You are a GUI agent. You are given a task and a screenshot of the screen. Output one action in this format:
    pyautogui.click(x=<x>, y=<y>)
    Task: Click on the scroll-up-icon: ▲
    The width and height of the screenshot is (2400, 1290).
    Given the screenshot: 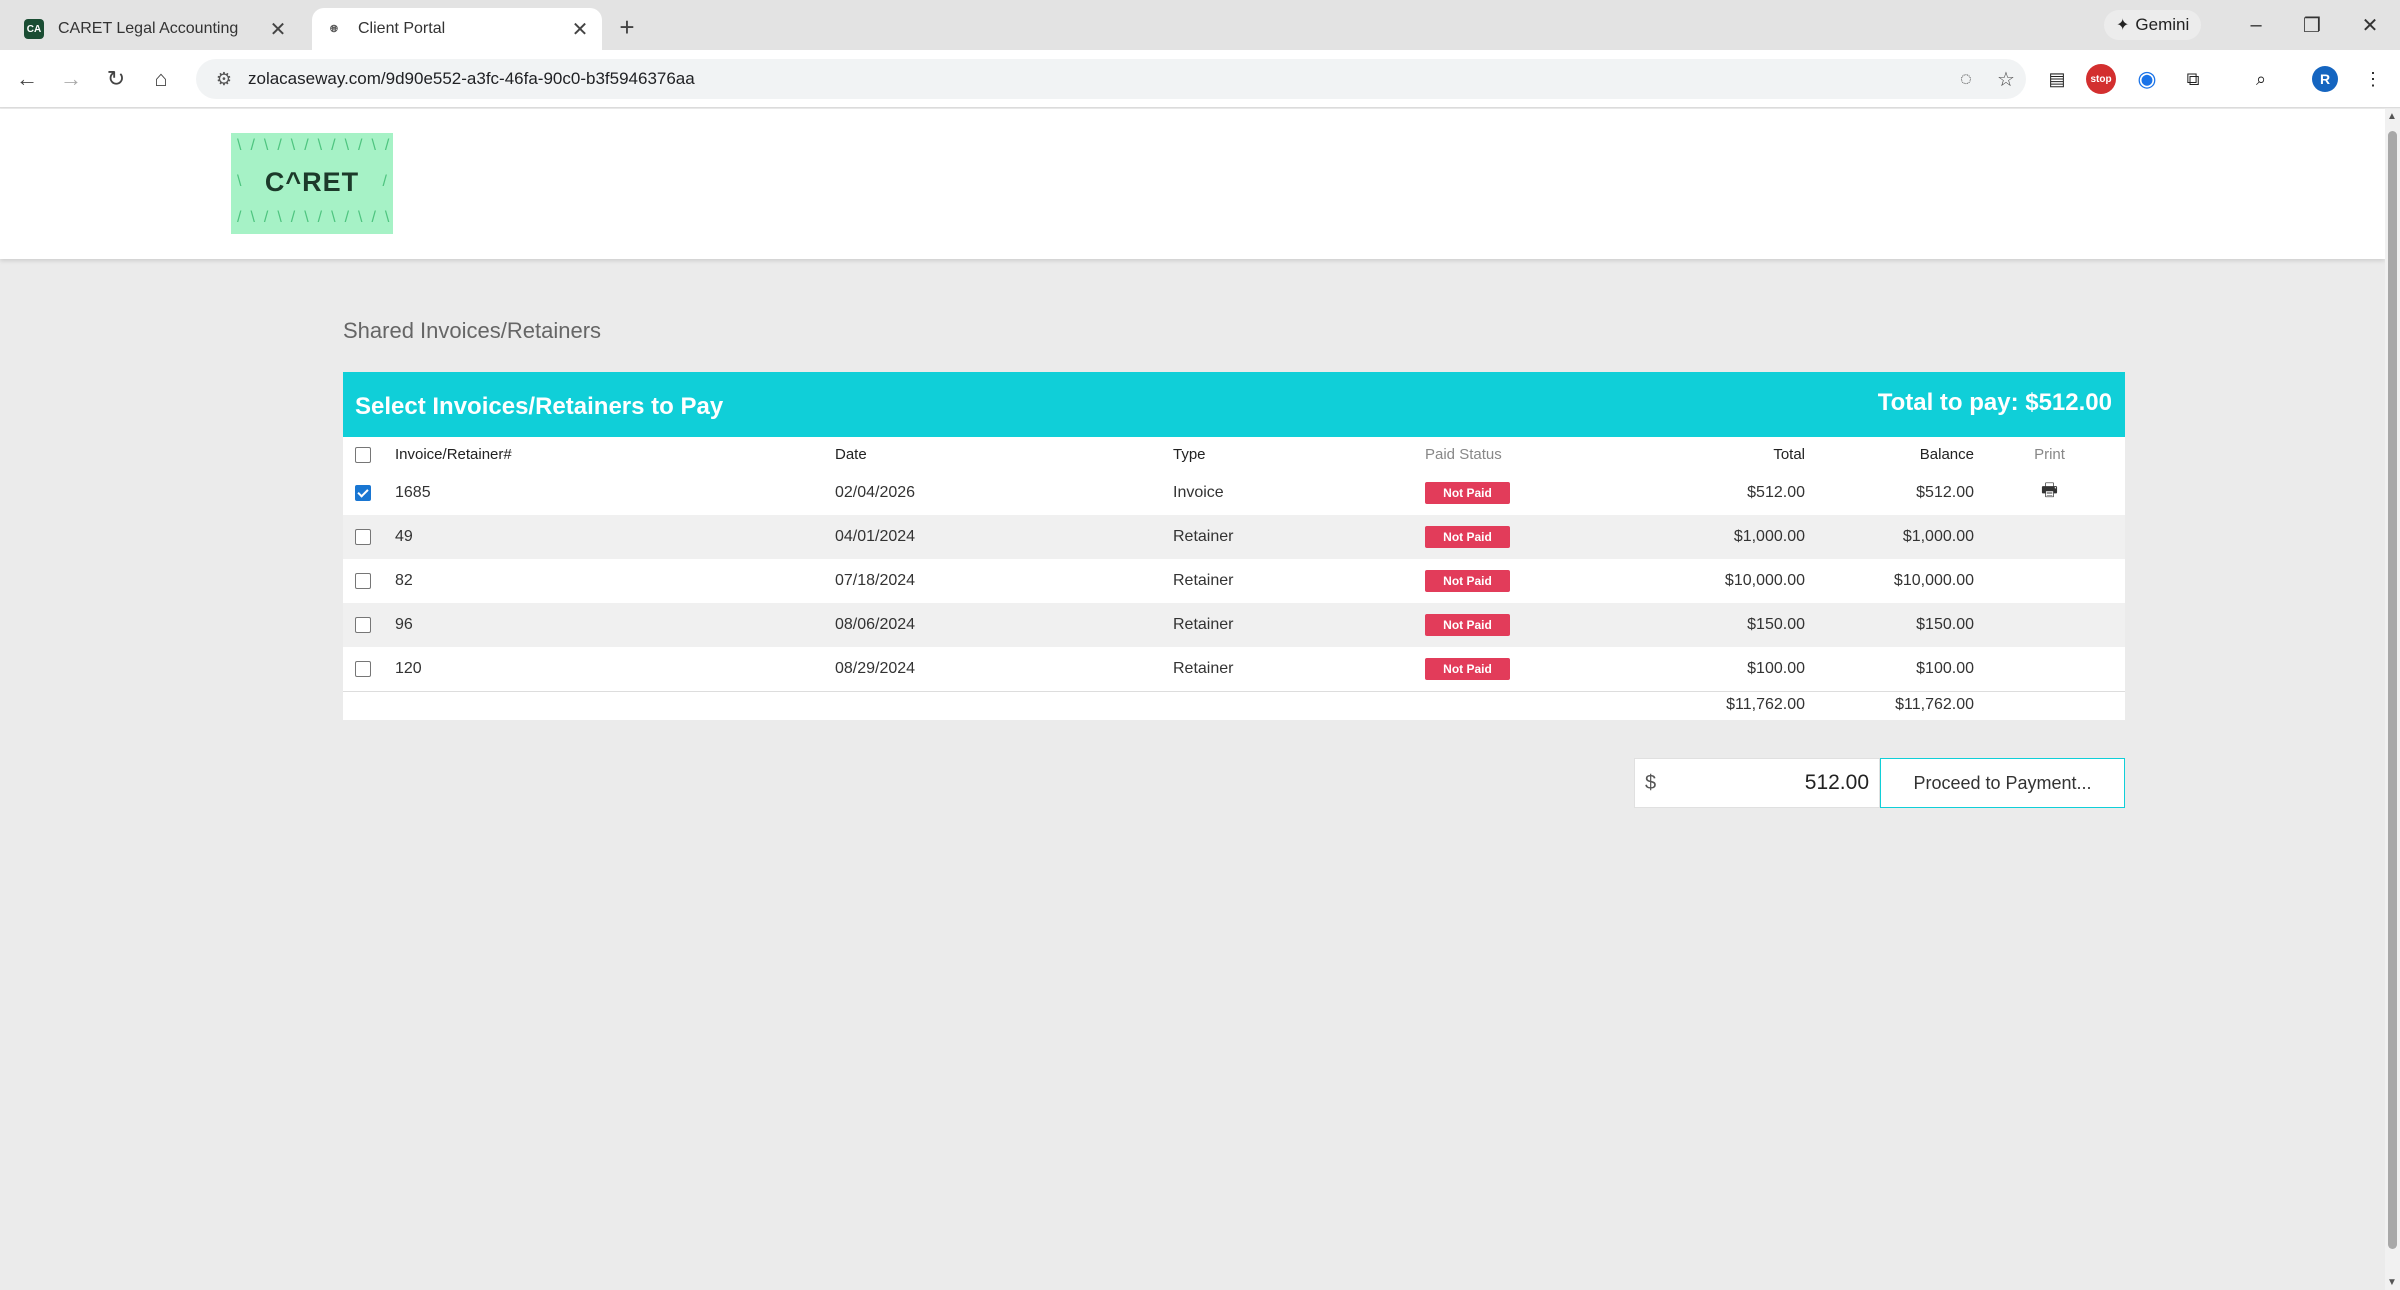 What is the action you would take?
    pyautogui.click(x=2392, y=116)
    